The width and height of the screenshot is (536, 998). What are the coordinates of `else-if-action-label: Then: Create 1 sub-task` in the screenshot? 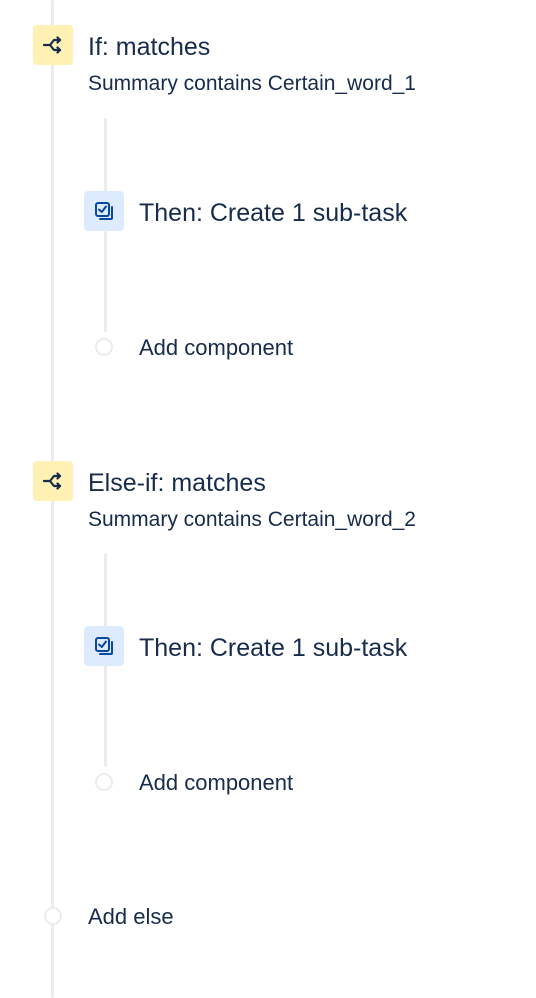 It's located at (273, 648).